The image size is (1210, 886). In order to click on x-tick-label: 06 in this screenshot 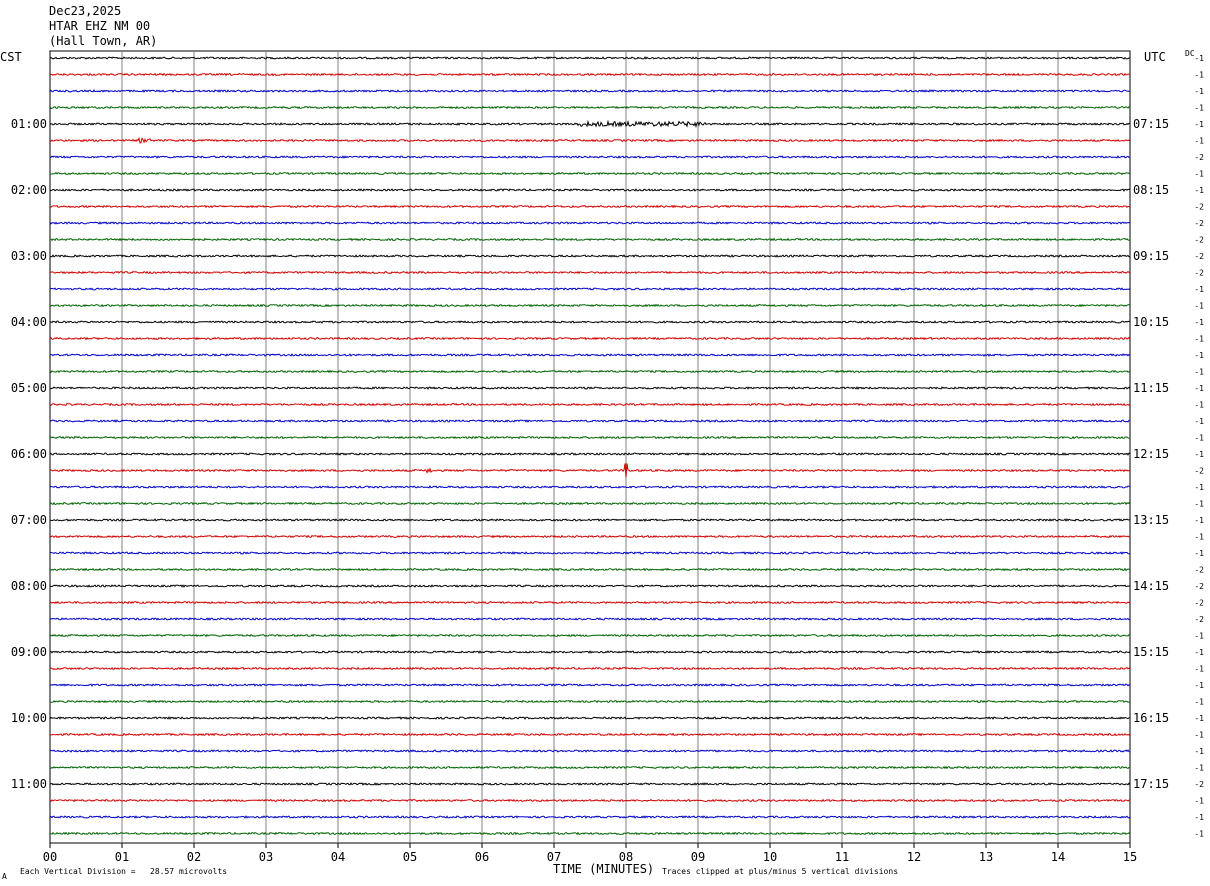, I will do `click(482, 857)`.